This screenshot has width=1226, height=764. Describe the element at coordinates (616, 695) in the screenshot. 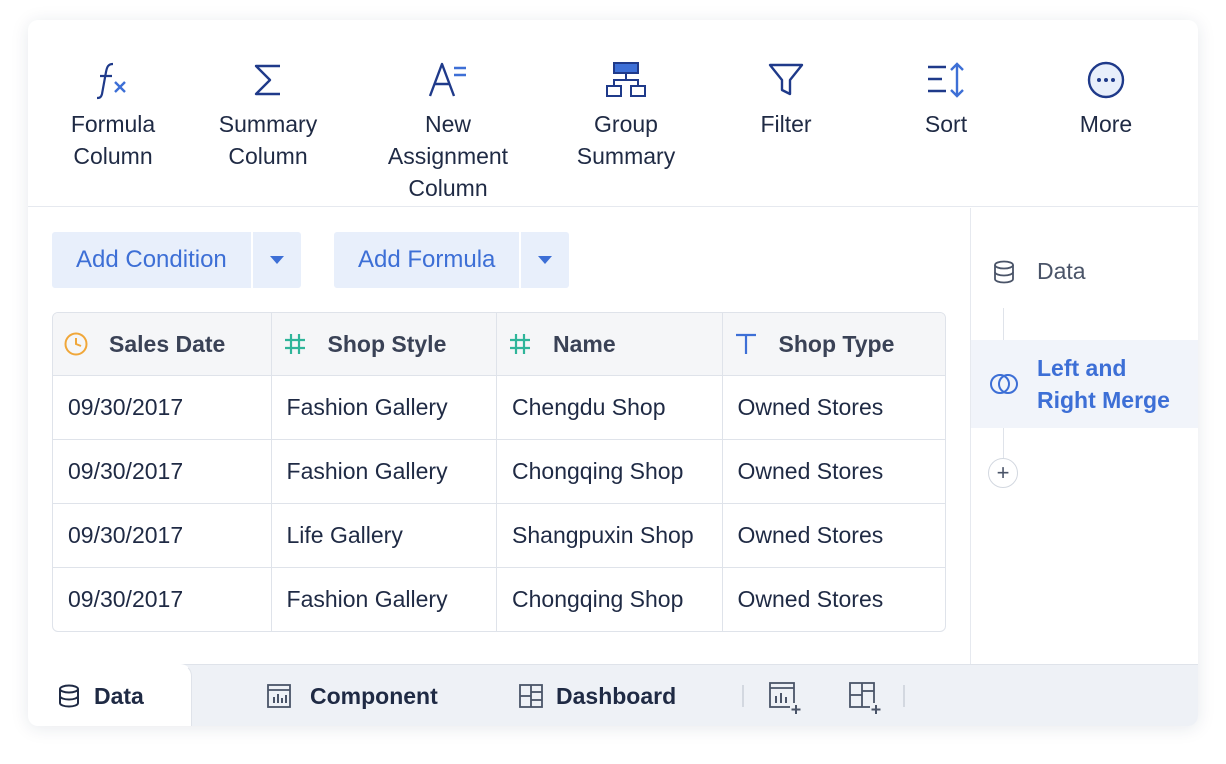

I see `tab-dashboard-label: Dashboard` at that location.